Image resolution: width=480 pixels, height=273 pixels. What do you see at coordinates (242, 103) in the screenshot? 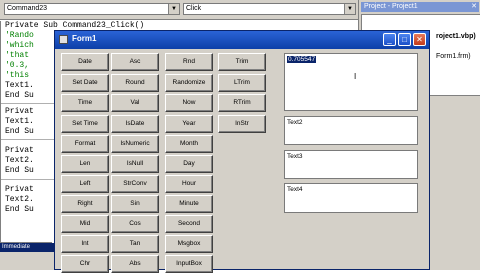
I see `rtrim-button: RTrim` at bounding box center [242, 103].